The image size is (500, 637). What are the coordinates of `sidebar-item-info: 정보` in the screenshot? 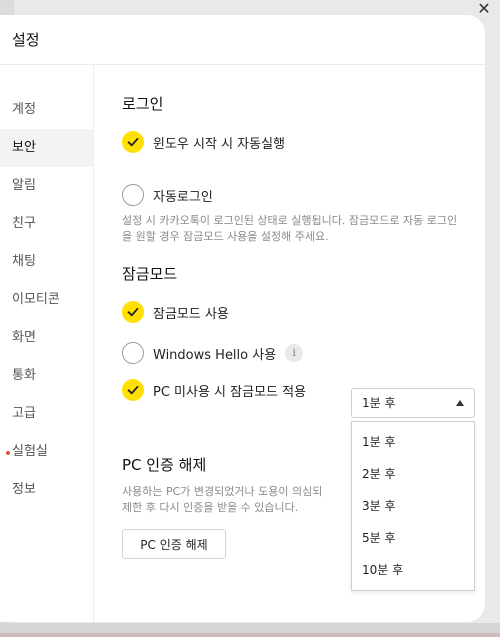 It's located at (46, 490).